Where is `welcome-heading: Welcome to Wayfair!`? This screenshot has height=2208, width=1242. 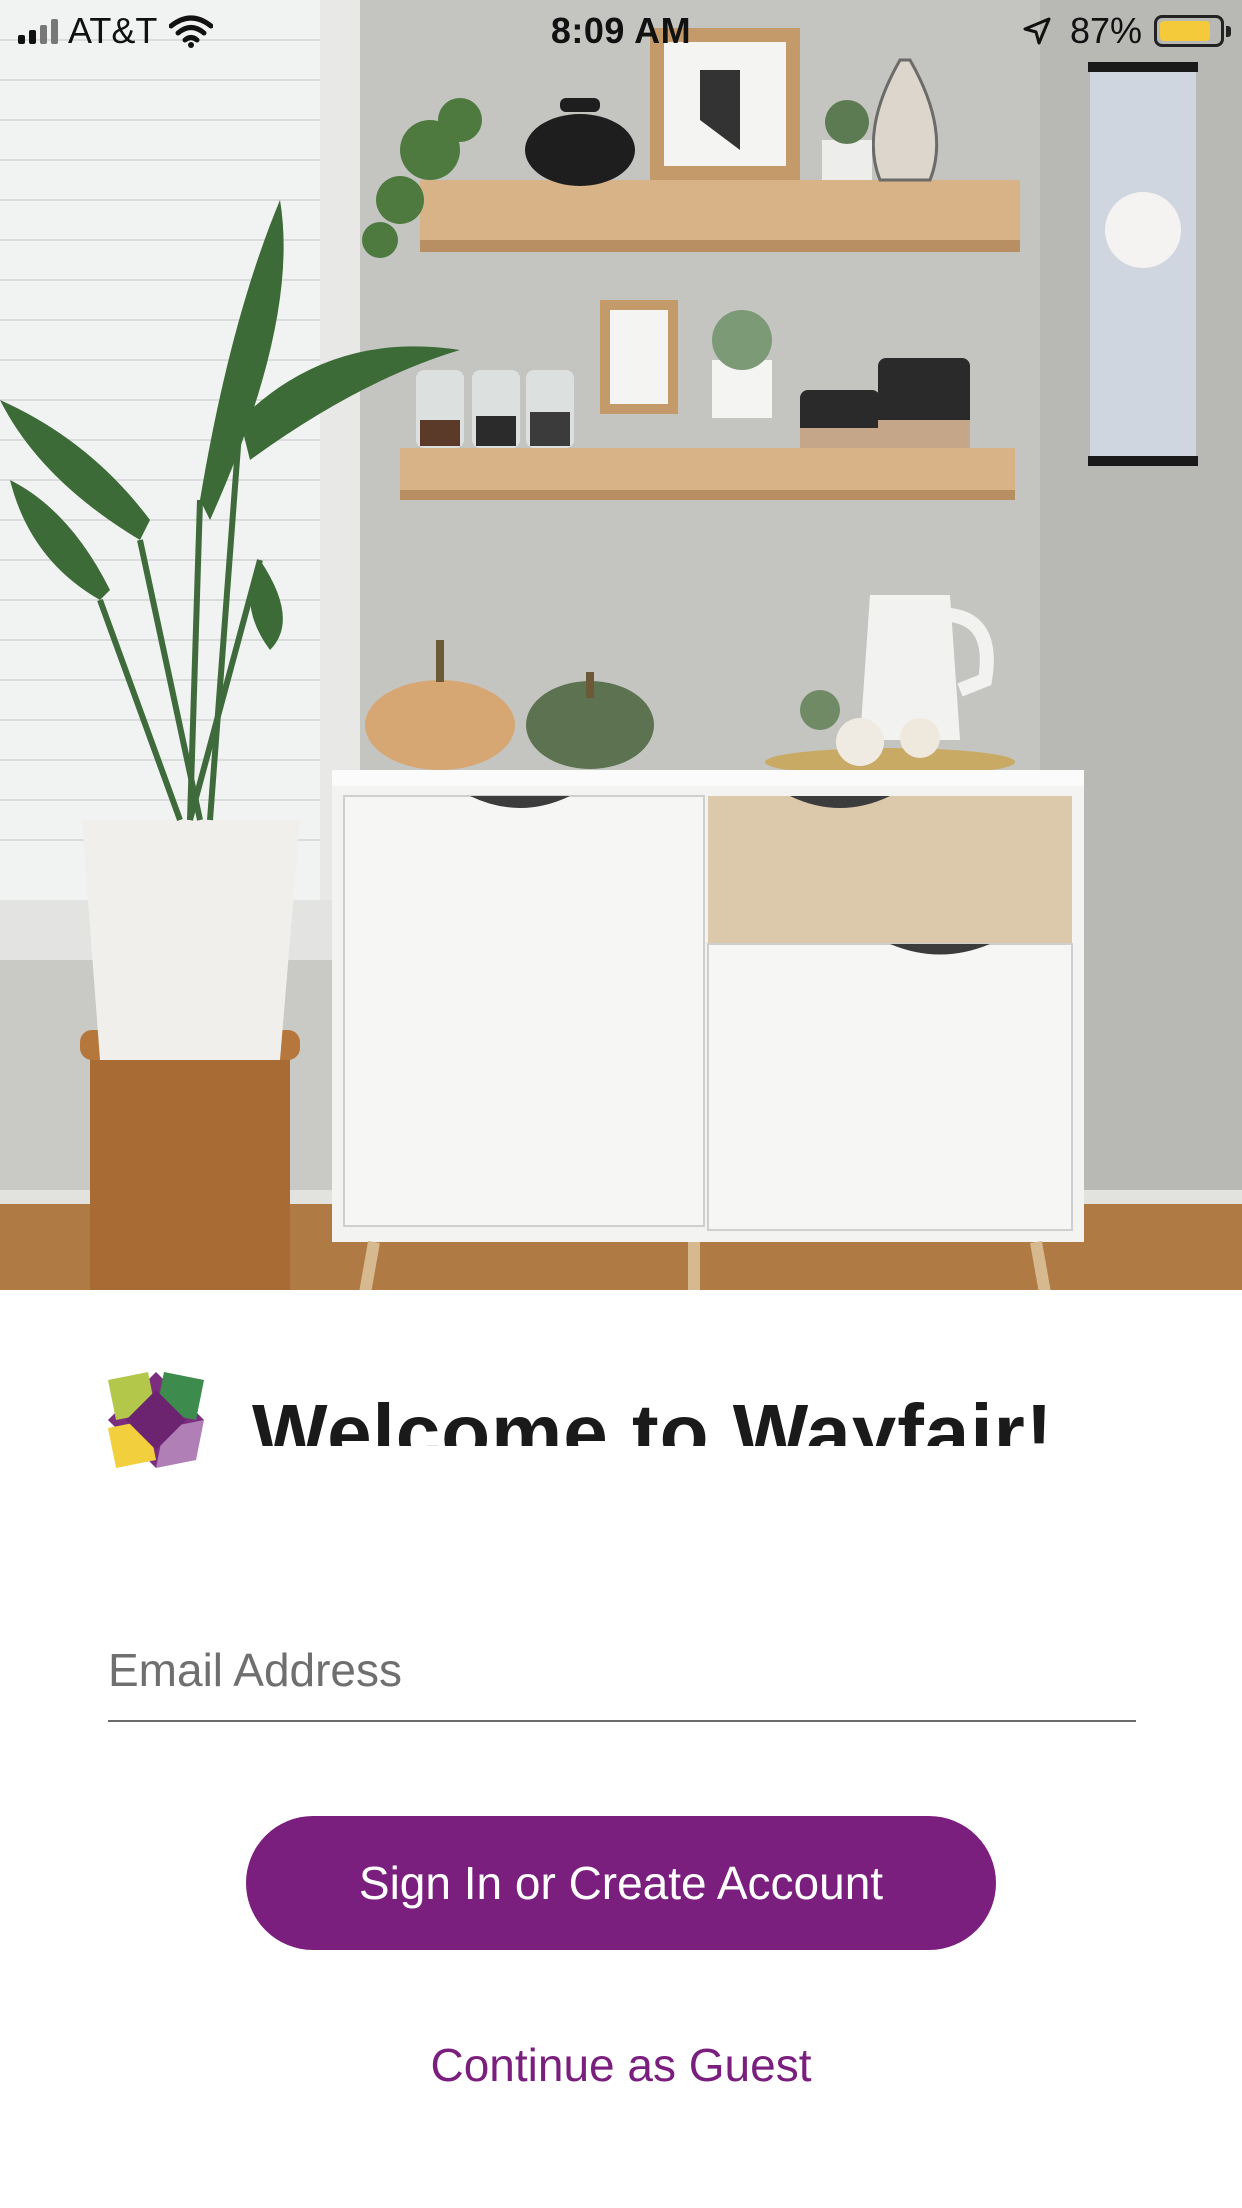
welcome-heading: Welcome to Wayfair! is located at coordinates (653, 1417).